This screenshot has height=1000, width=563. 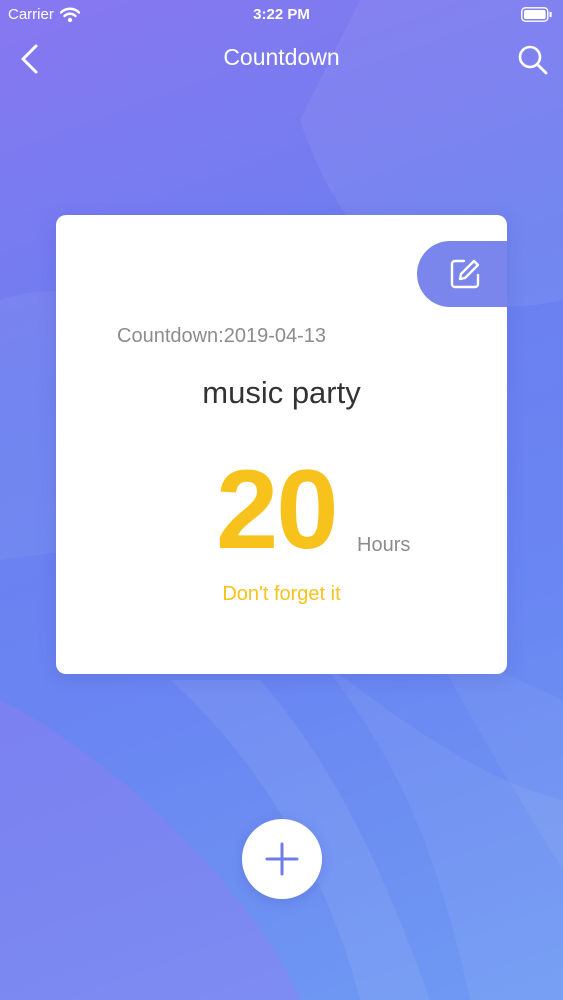 I want to click on edit-button, so click(x=462, y=274).